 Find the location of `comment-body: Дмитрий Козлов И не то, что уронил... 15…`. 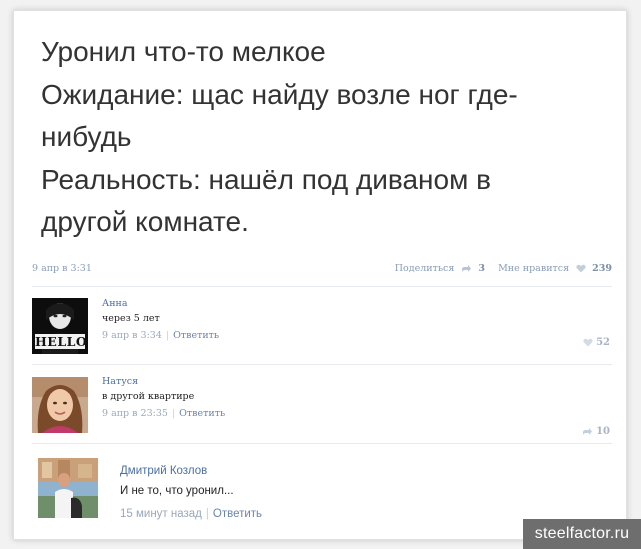

comment-body: Дмитрий Козлов И не то, что уронил... 15… is located at coordinates (191, 494).